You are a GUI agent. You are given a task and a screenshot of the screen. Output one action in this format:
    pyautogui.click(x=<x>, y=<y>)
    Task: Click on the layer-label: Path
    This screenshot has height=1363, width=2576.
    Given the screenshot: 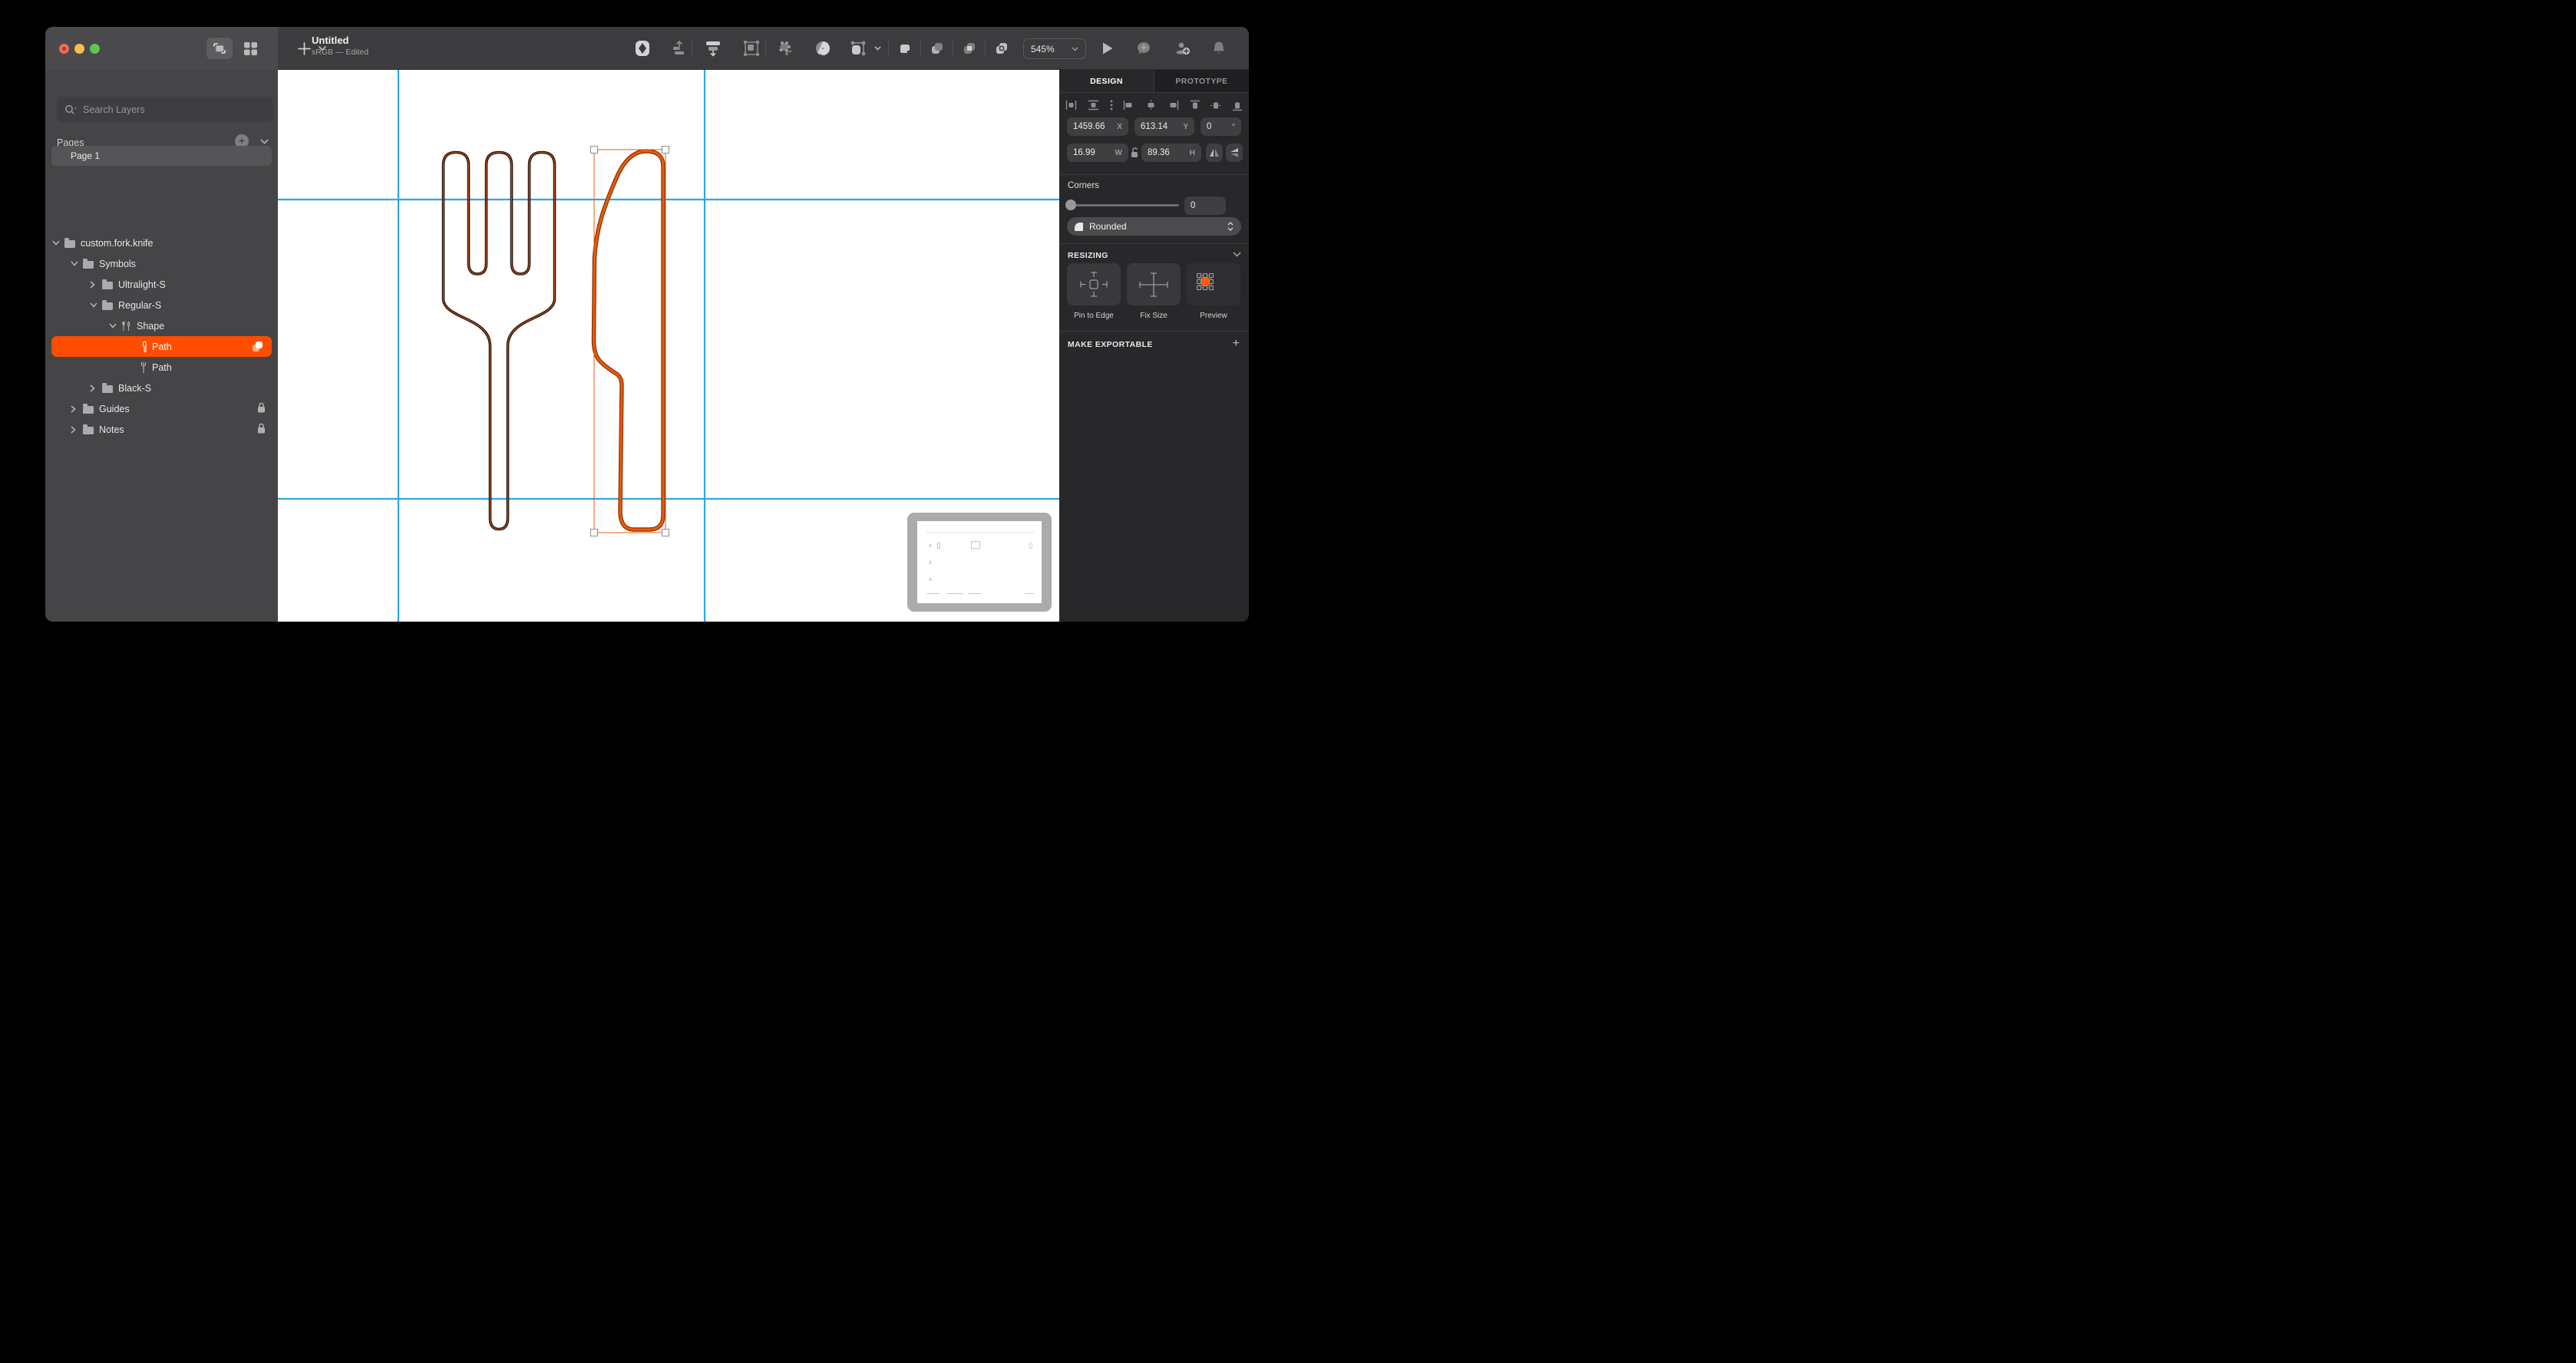 What is the action you would take?
    pyautogui.click(x=162, y=367)
    